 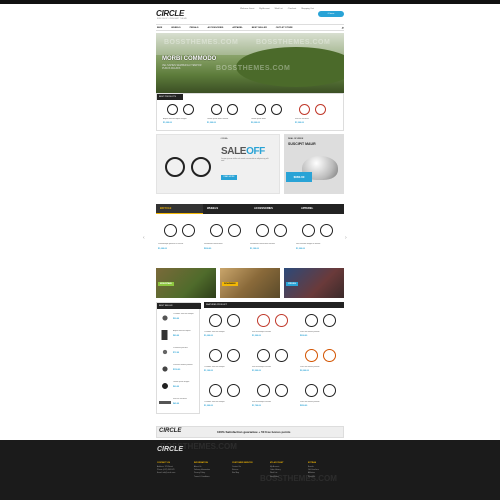 I want to click on footer-text: Email: info@circle.com, so click(x=166, y=473).